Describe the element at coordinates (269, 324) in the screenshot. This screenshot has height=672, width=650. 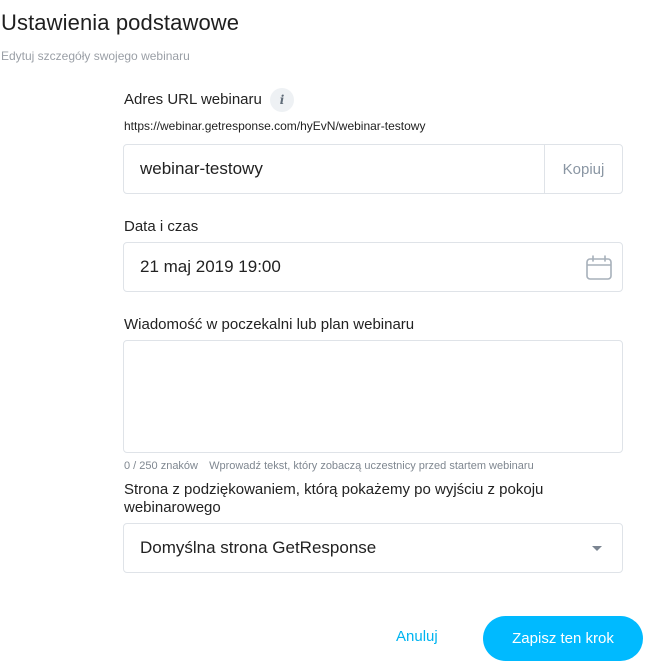
I see `message-label: Wiadomość w poczekalni lub plan webinaru` at that location.